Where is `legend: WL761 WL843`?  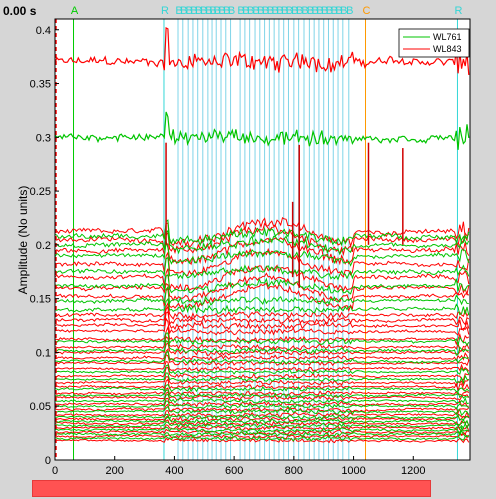
legend: WL761 WL843 is located at coordinates (434, 43).